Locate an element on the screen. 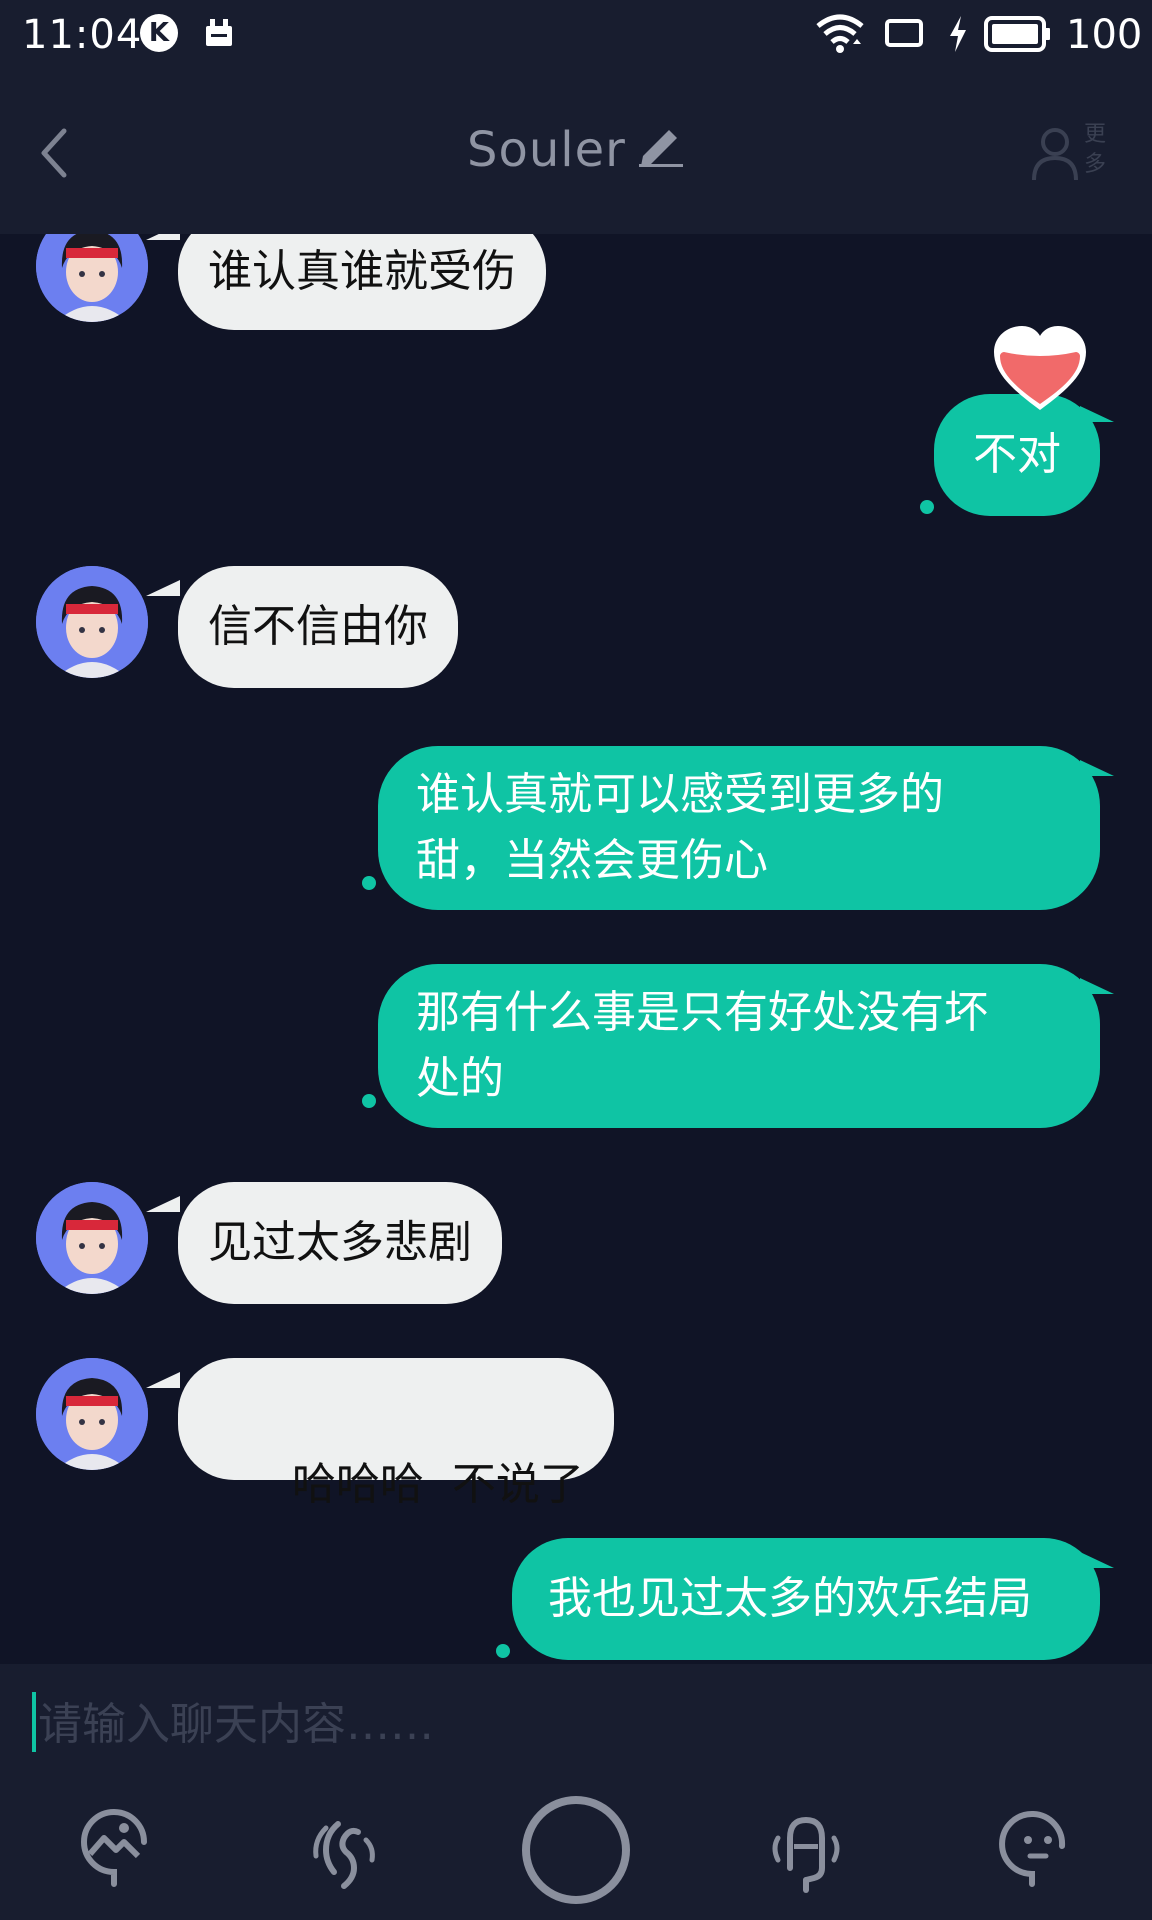 This screenshot has width=1152, height=1920. message-outgoing: 那有什么事是只有好处没有坏 处的 is located at coordinates (576, 1054).